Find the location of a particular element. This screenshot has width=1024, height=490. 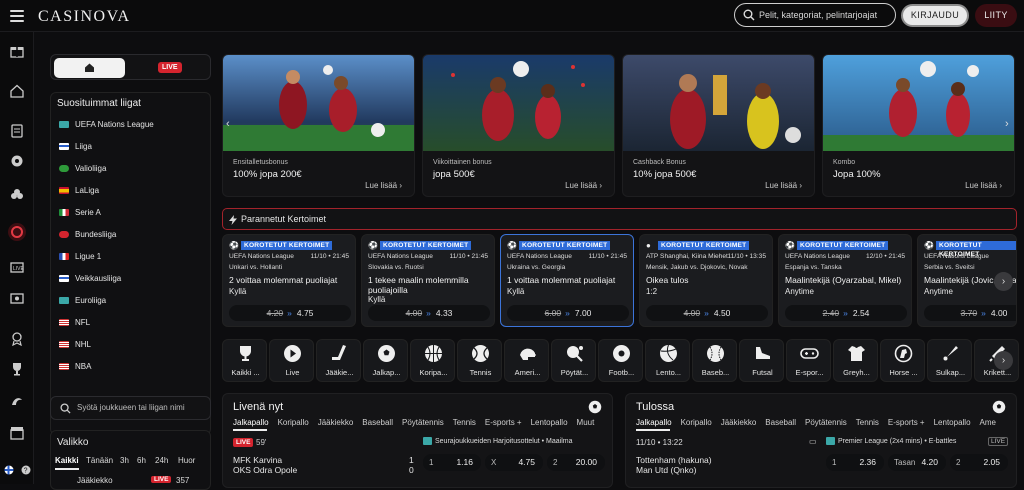

live-tv-icon: LIVE is located at coordinates (17, 267).